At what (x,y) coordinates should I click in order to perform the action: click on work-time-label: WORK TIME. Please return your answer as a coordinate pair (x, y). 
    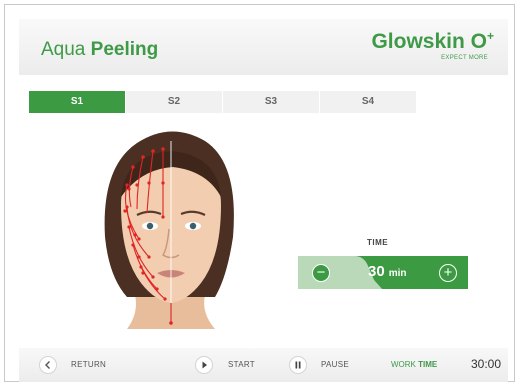
    Looking at the image, I should click on (414, 364).